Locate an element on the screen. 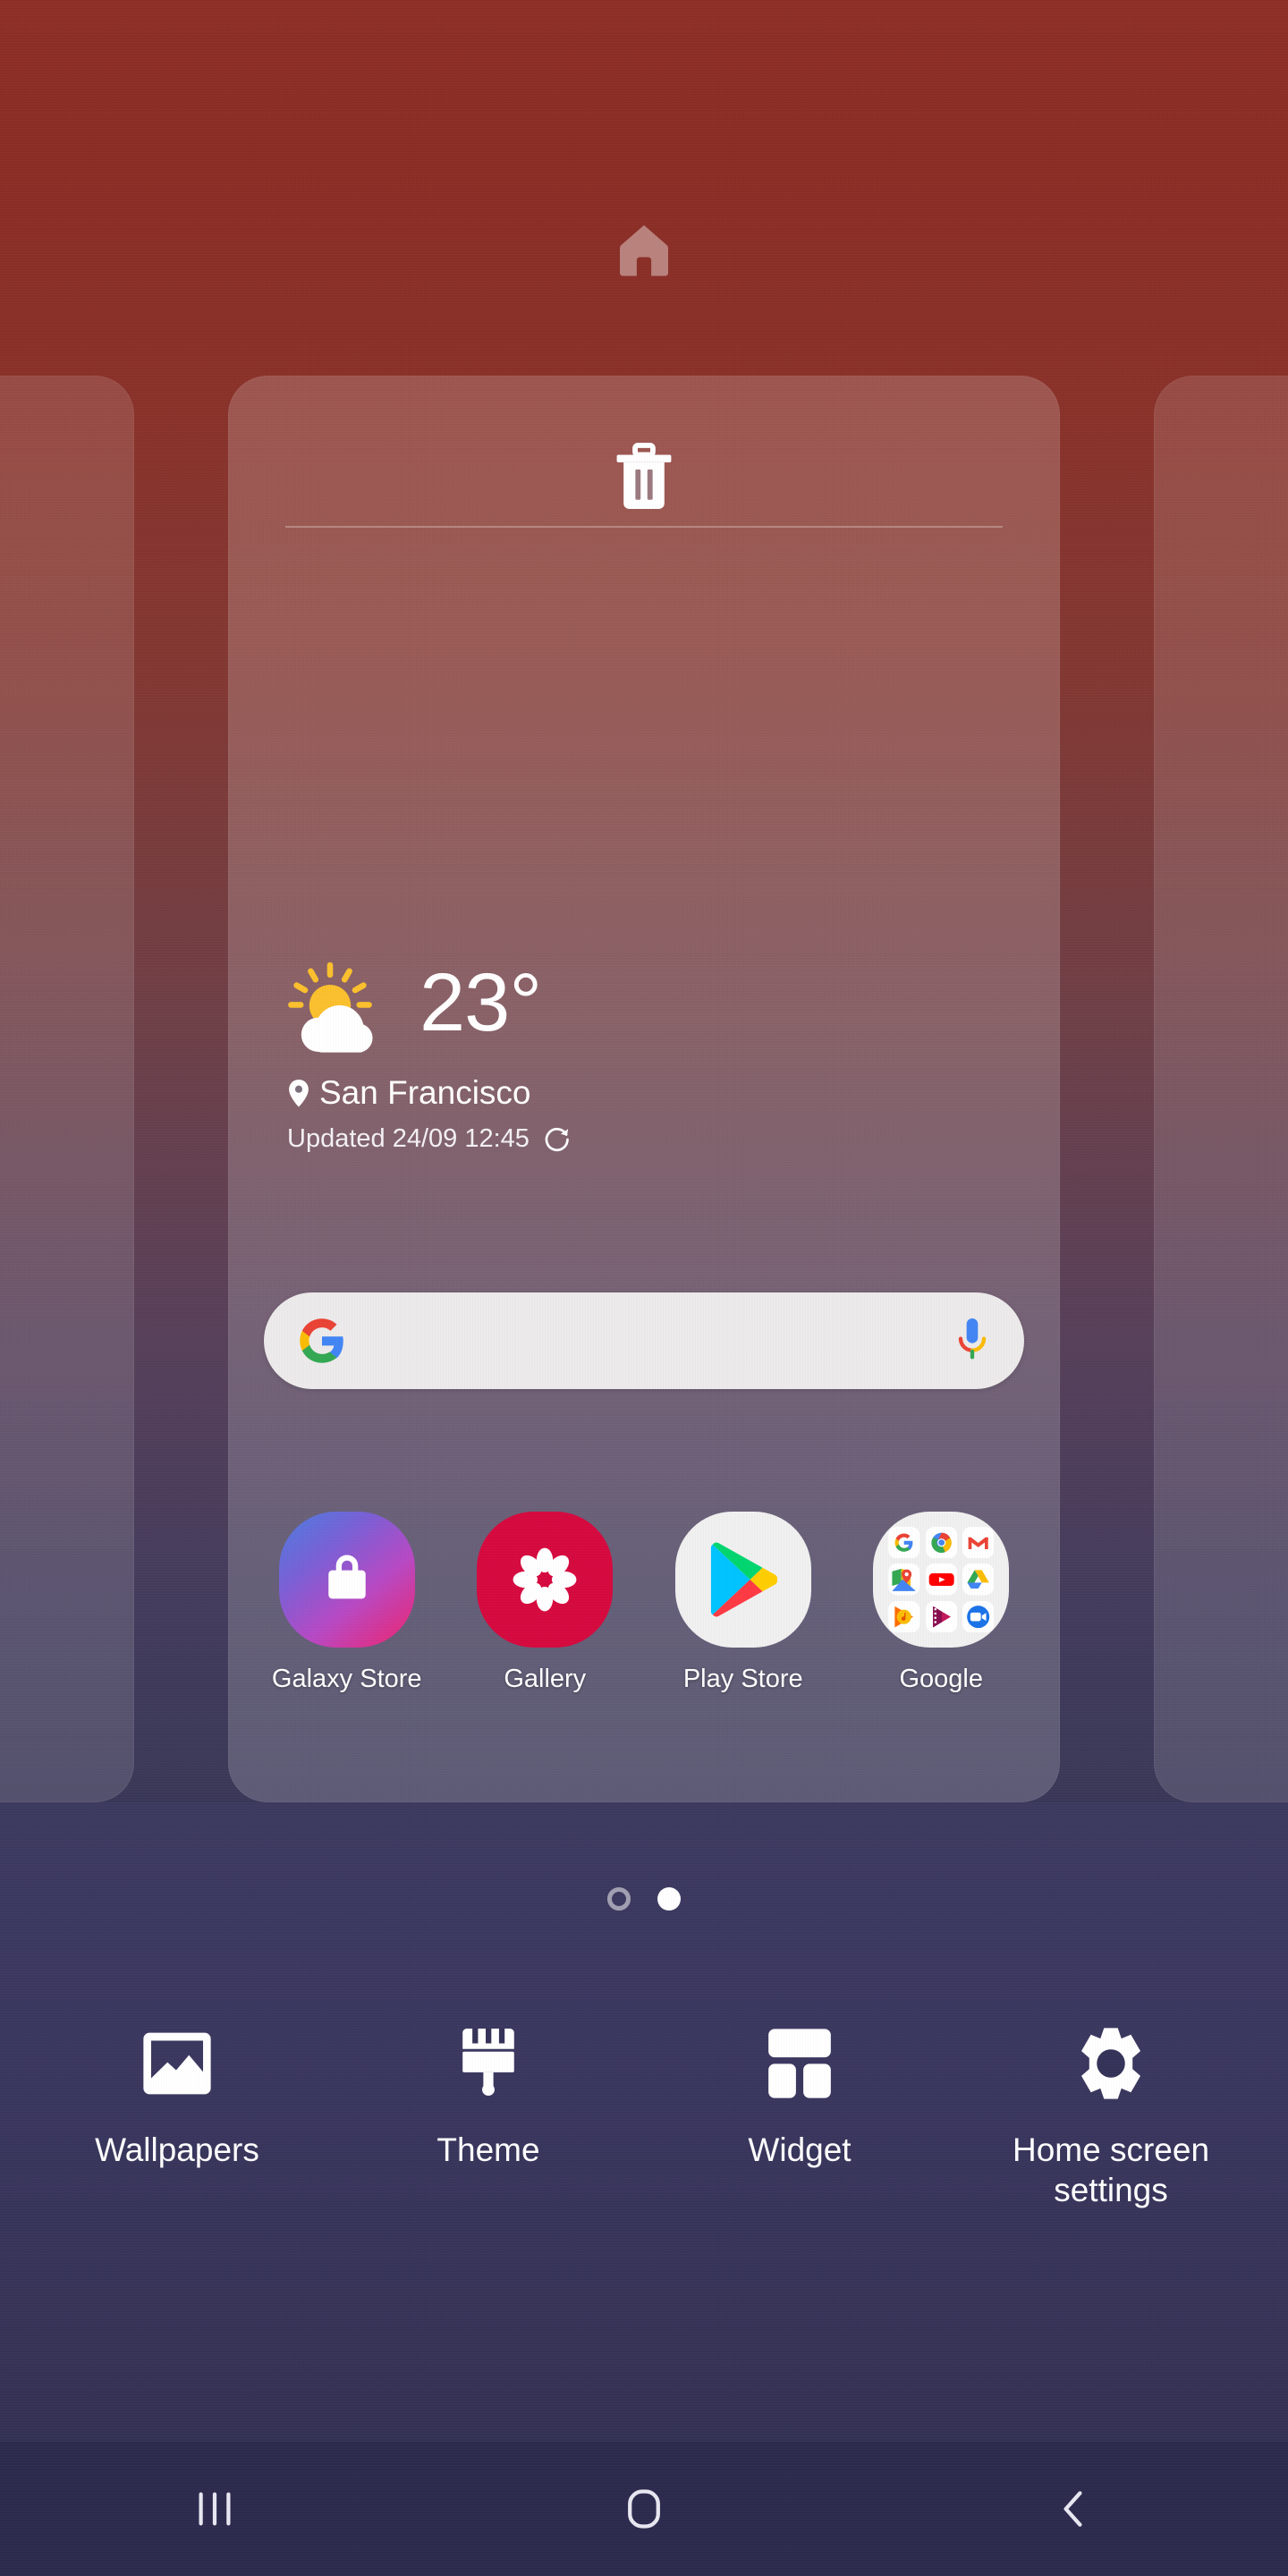 This screenshot has width=1288, height=2576. option-label: Widget is located at coordinates (800, 2149).